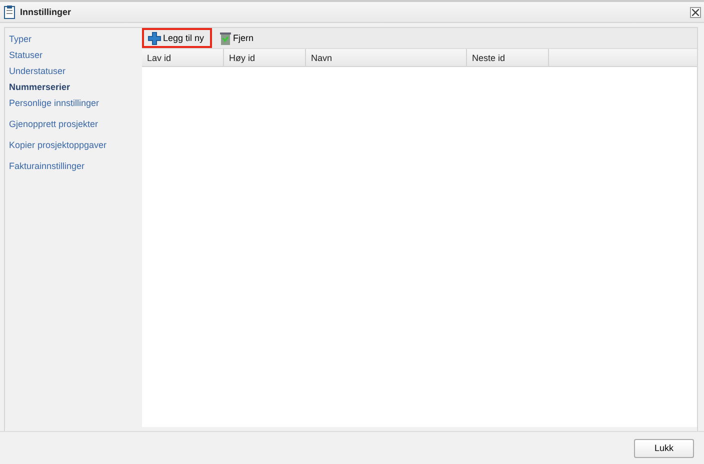 The height and width of the screenshot is (464, 704). Describe the element at coordinates (183, 57) in the screenshot. I see `column-header: Lav id` at that location.